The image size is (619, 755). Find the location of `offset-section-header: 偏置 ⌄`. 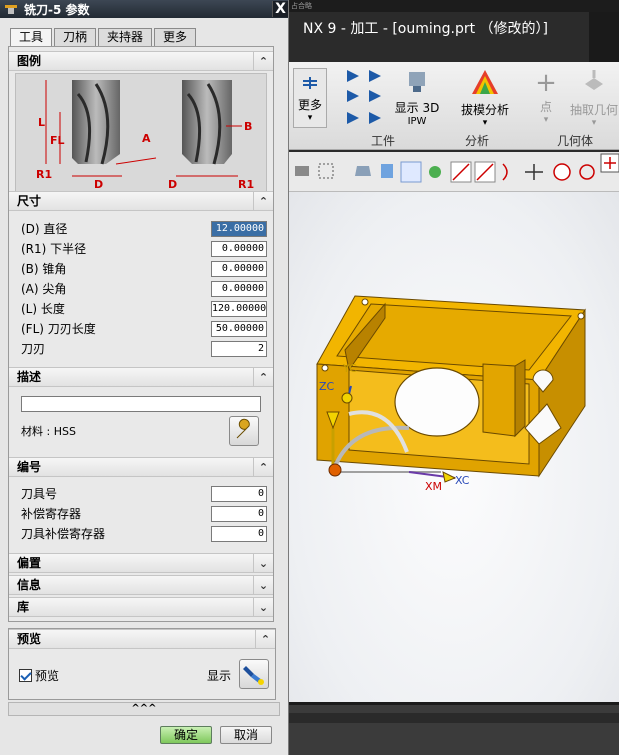

offset-section-header: 偏置 ⌄ is located at coordinates (141, 563).